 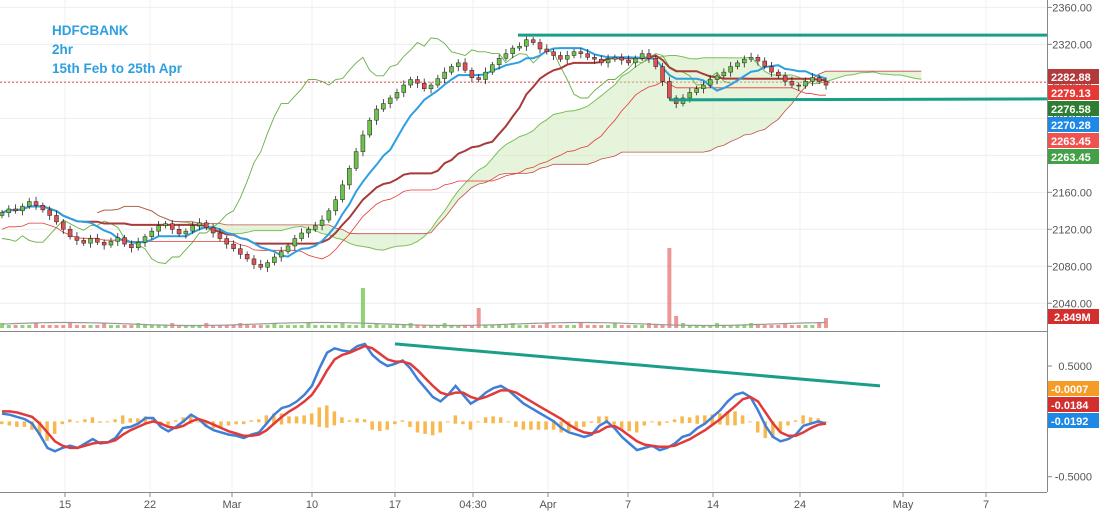 I want to click on time-axis: 15 22 Mar 10 17 04:30 Apr 7 14 24 May 7, so click(x=524, y=501).